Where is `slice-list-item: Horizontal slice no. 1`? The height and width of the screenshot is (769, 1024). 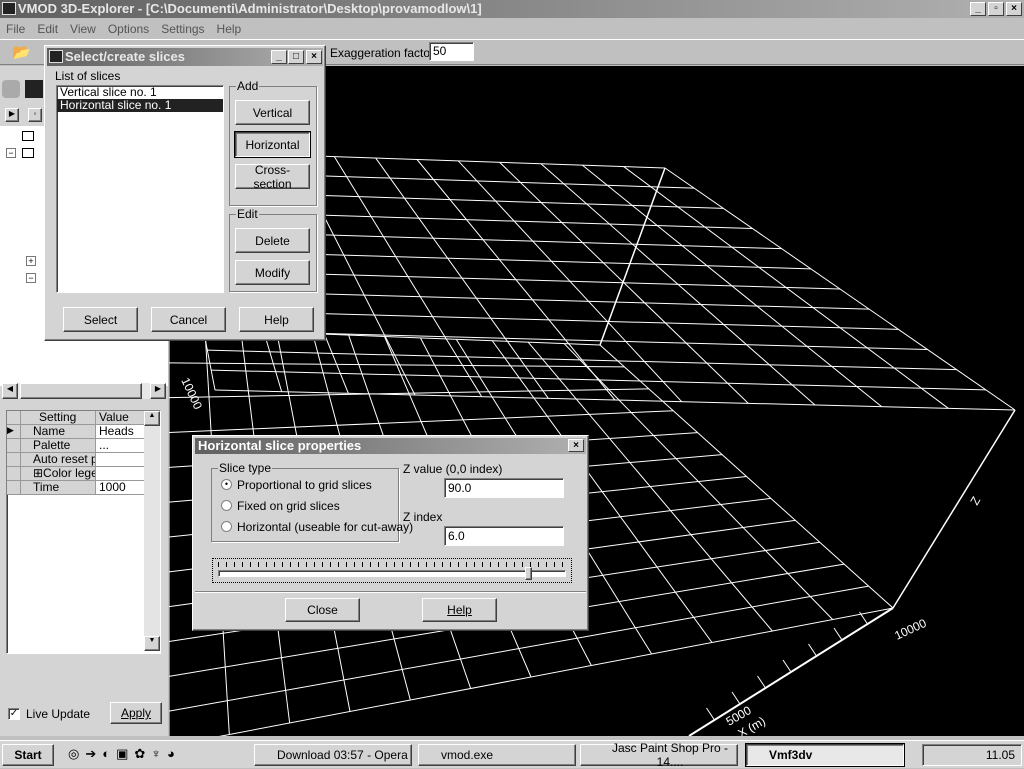 slice-list-item: Horizontal slice no. 1 is located at coordinates (140, 105).